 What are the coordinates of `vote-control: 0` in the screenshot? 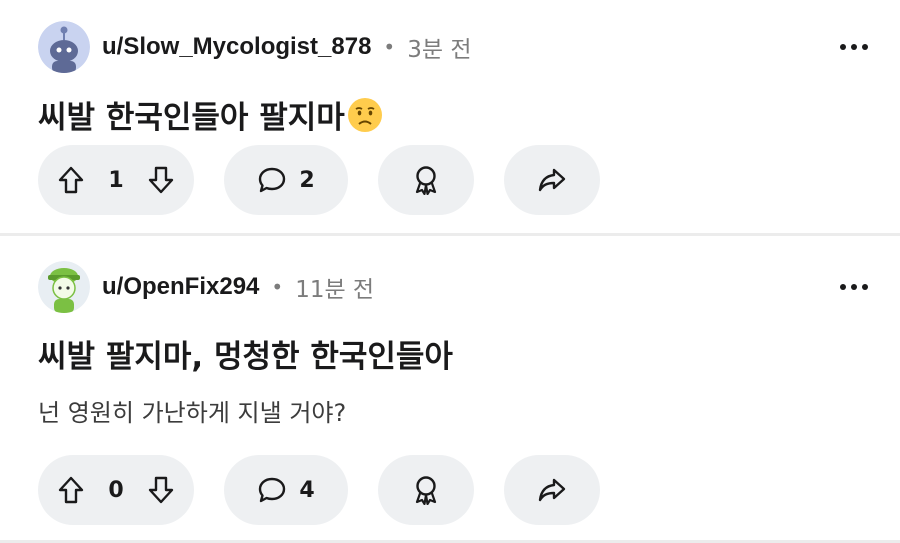 It's located at (116, 490).